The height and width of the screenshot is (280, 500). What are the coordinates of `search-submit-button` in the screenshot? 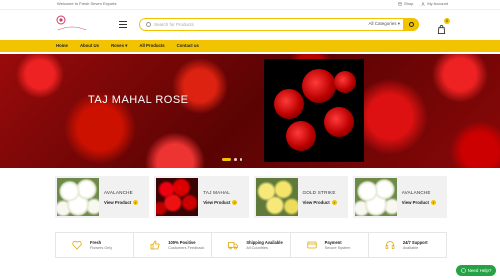 It's located at (411, 24).